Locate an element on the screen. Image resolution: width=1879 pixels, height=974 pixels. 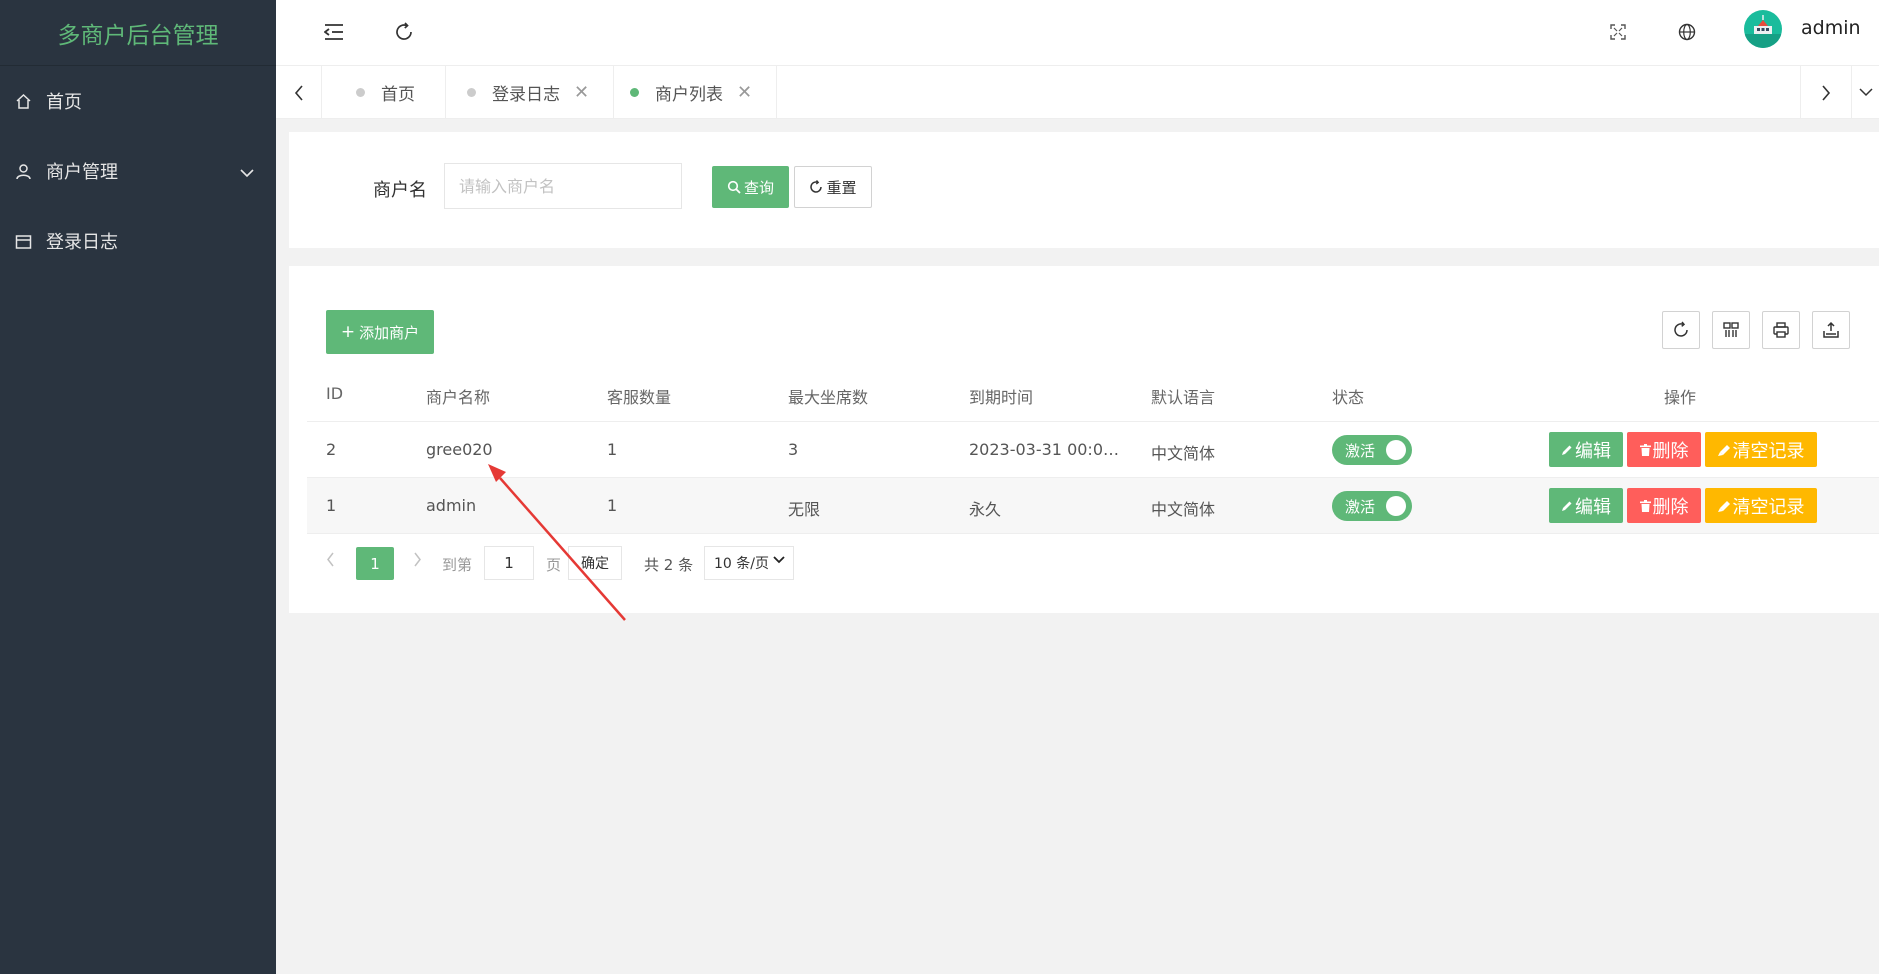
search-icon is located at coordinates (734, 187).